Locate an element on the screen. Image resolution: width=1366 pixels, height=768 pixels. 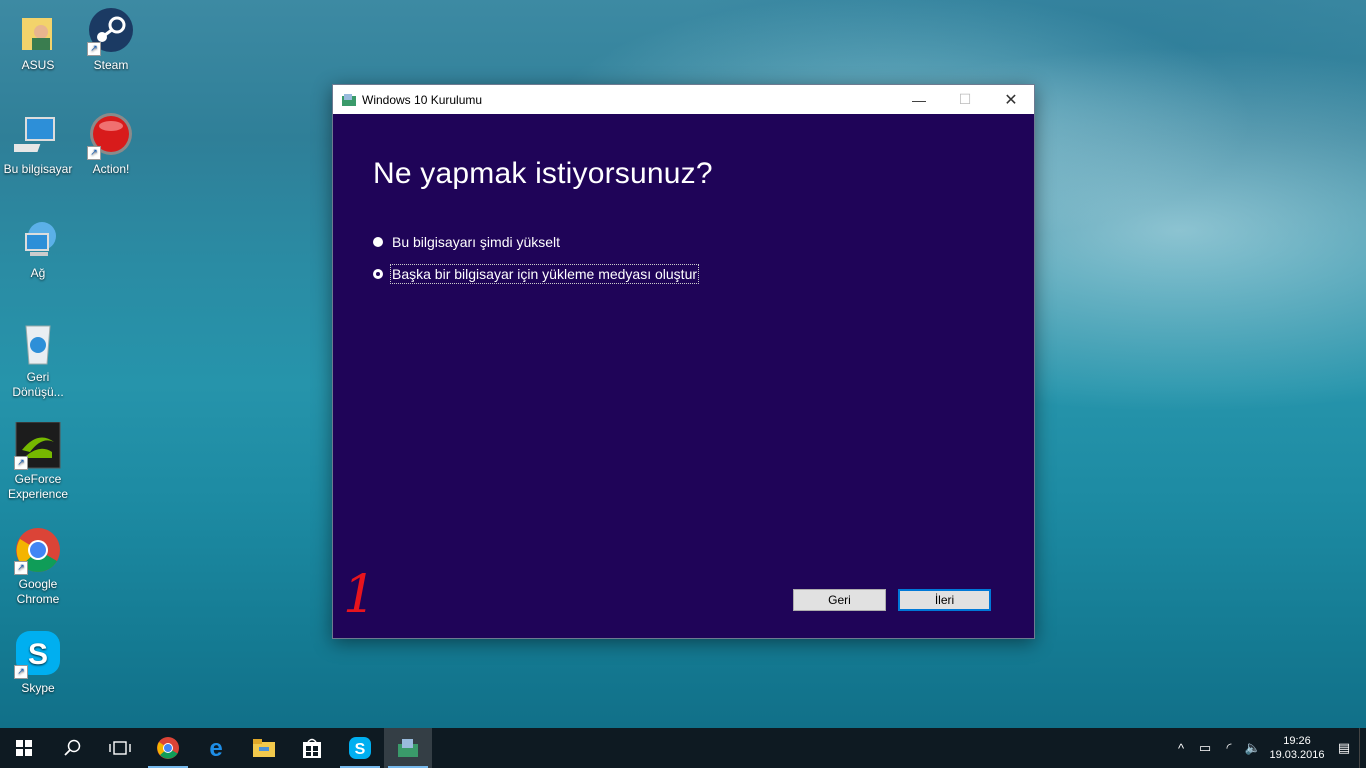
desktop-icon-this-pc: Bu bilgisayar is located at coordinates (38, 144).